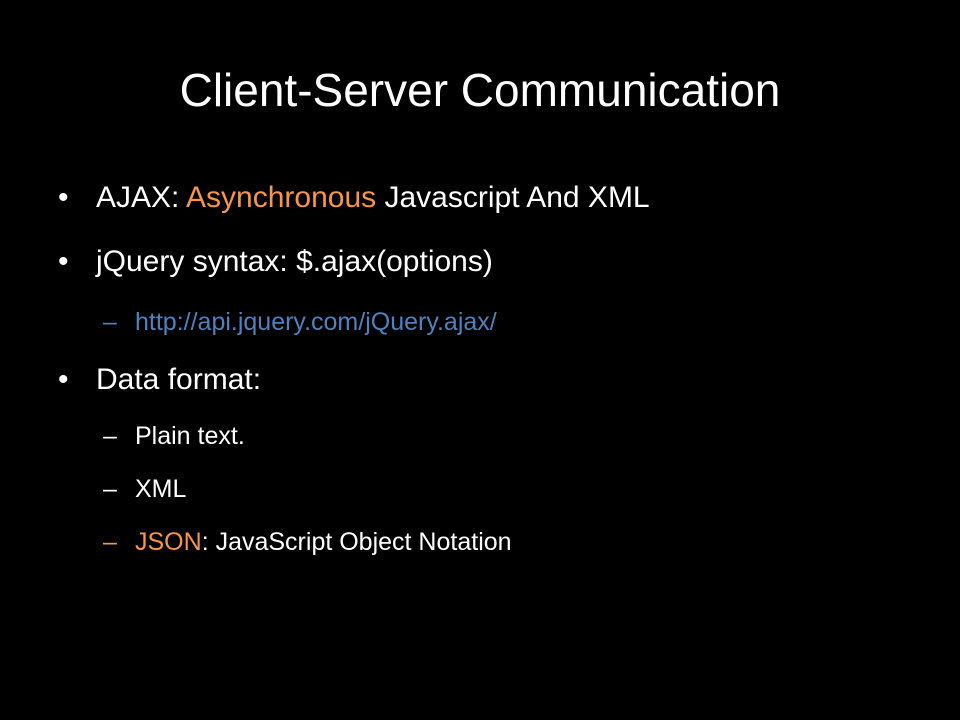 The height and width of the screenshot is (720, 960). Describe the element at coordinates (161, 489) in the screenshot. I see `sub-item-text: XML` at that location.